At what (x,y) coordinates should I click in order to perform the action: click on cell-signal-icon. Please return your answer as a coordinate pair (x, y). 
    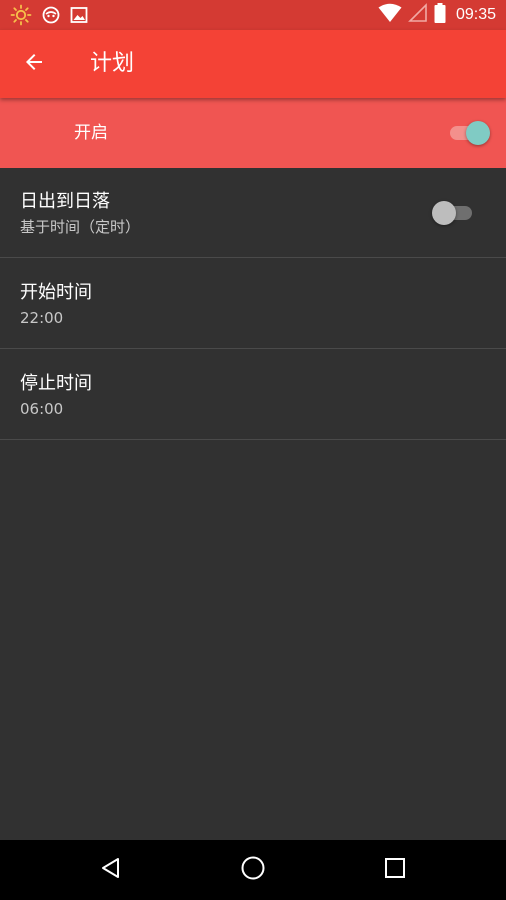
    Looking at the image, I should click on (418, 15).